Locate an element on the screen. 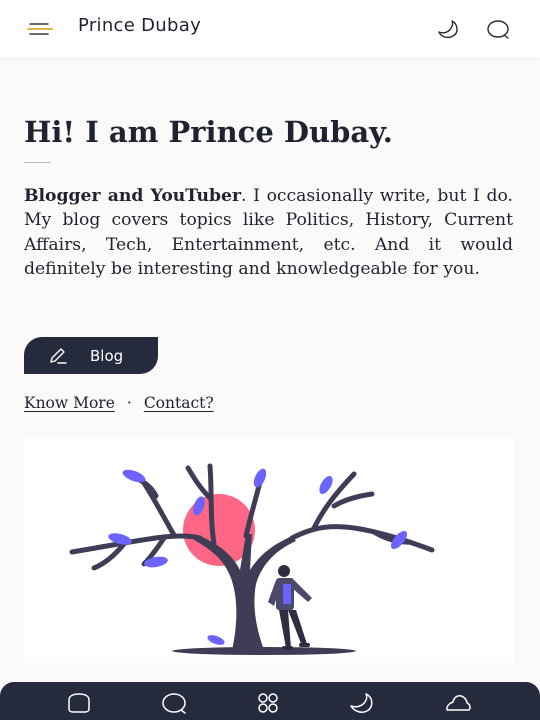  pencil-icon is located at coordinates (58, 355).